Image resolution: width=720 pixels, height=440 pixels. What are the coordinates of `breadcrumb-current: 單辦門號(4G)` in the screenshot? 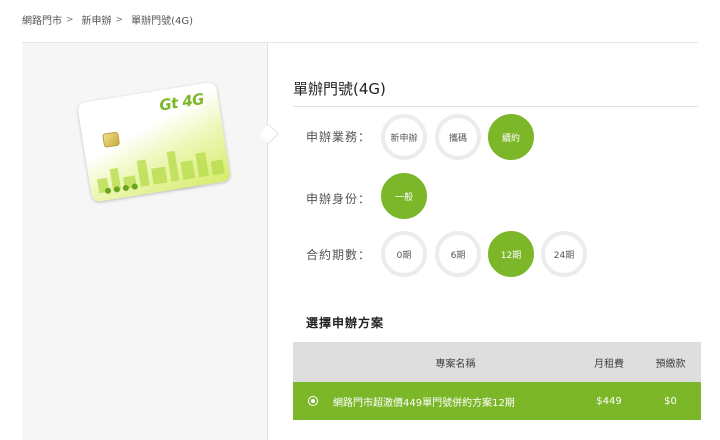 It's located at (162, 21).